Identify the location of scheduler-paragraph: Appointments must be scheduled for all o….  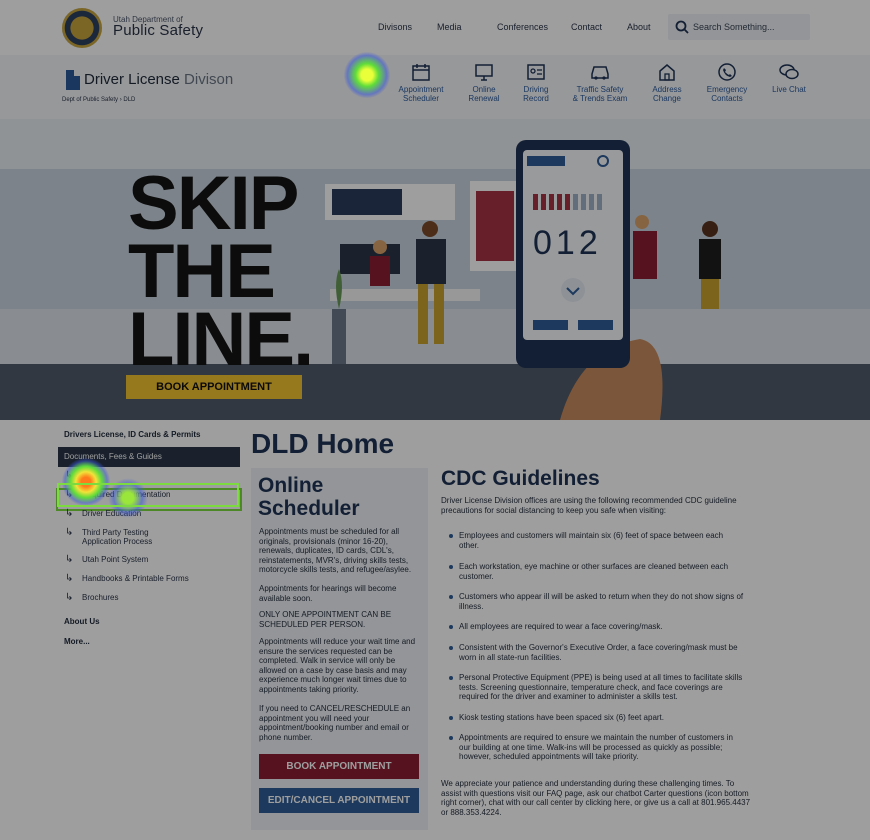
(335, 550).